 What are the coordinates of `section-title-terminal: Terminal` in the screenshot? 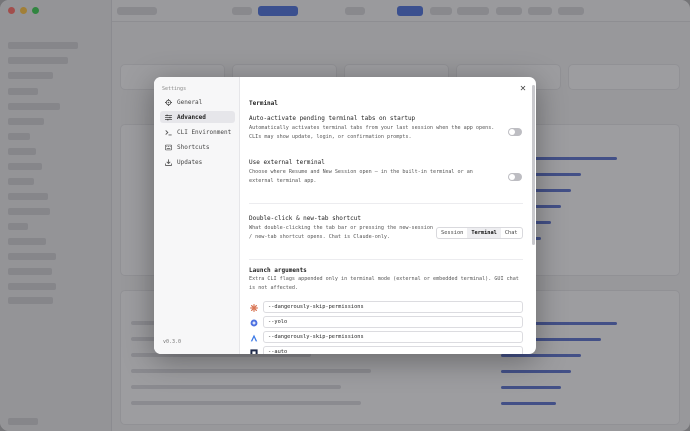 It's located at (263, 103).